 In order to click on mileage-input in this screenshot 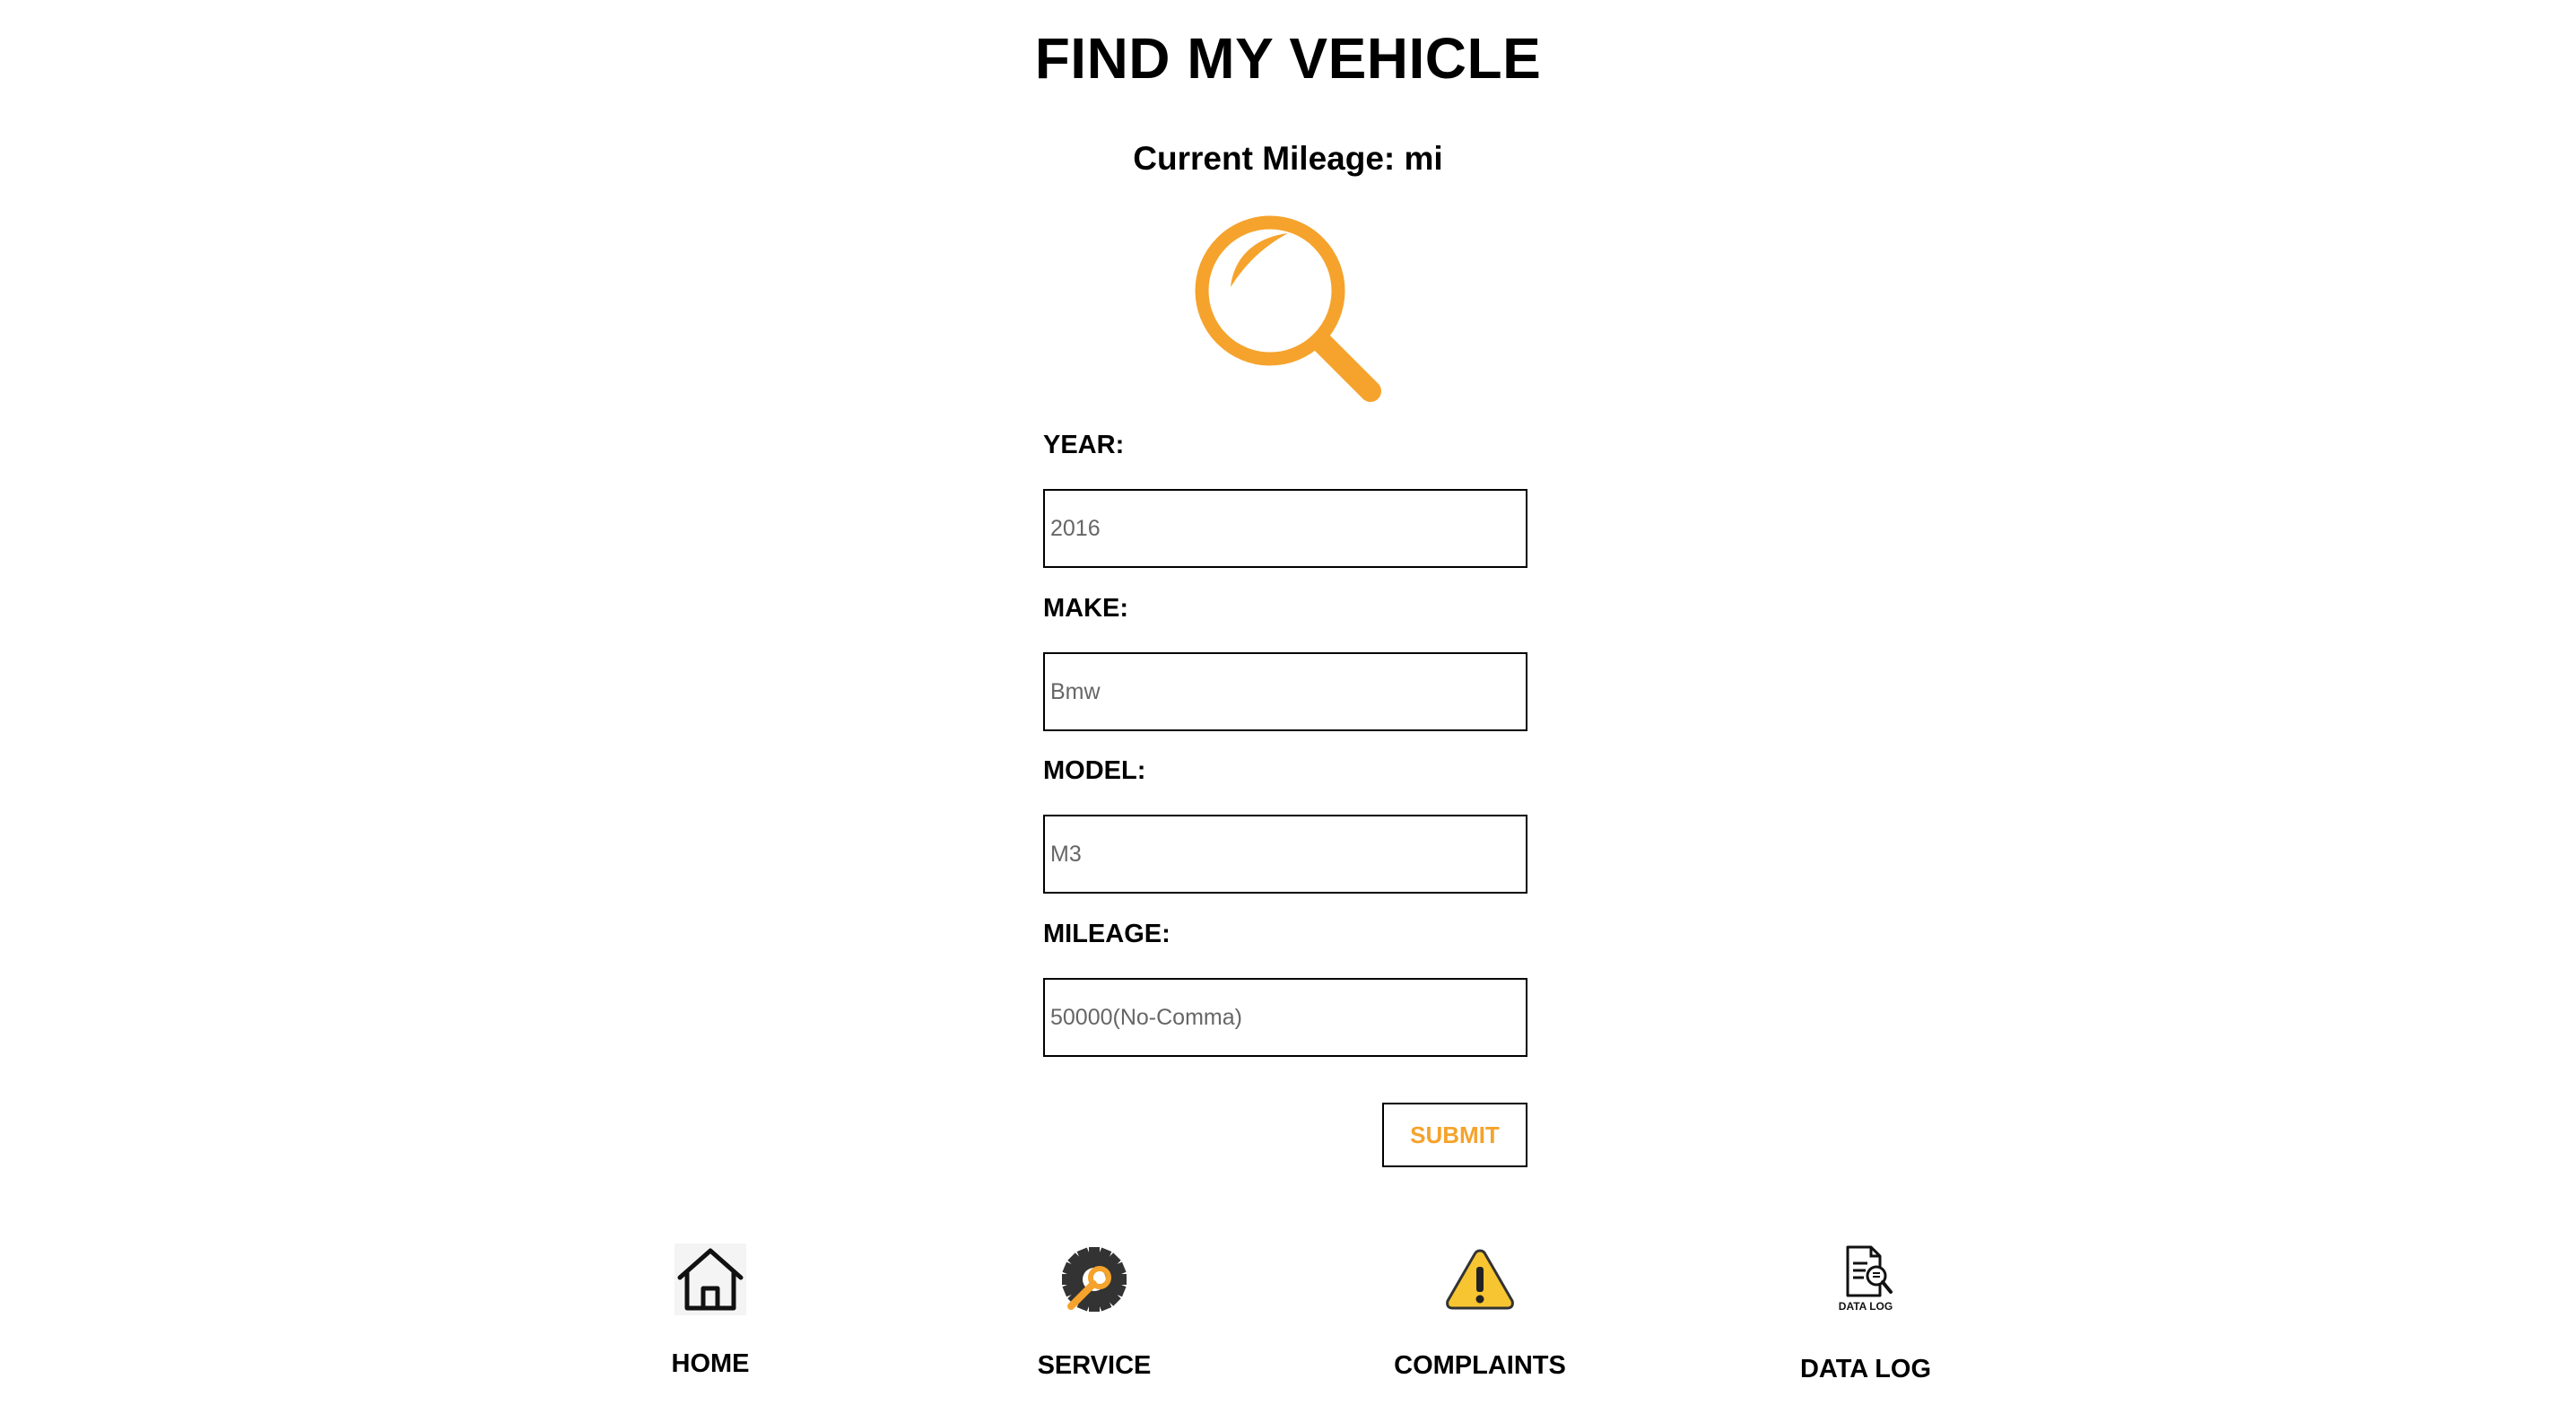, I will do `click(1285, 1017)`.